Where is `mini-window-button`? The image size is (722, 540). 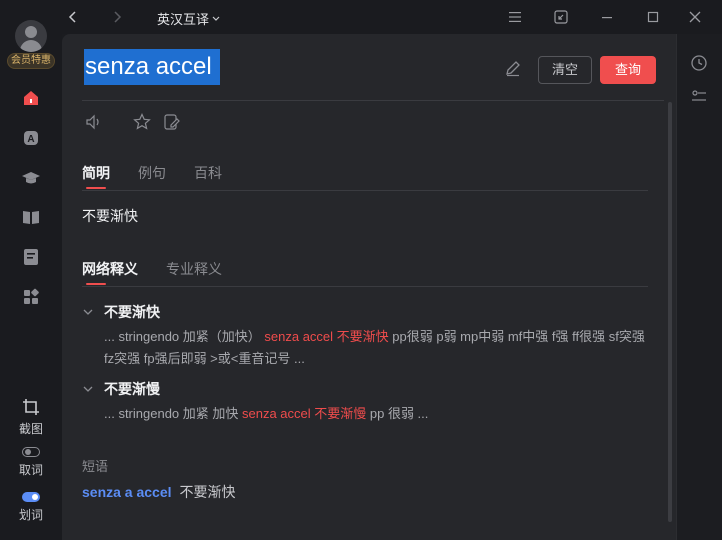
mini-window-button is located at coordinates (561, 17).